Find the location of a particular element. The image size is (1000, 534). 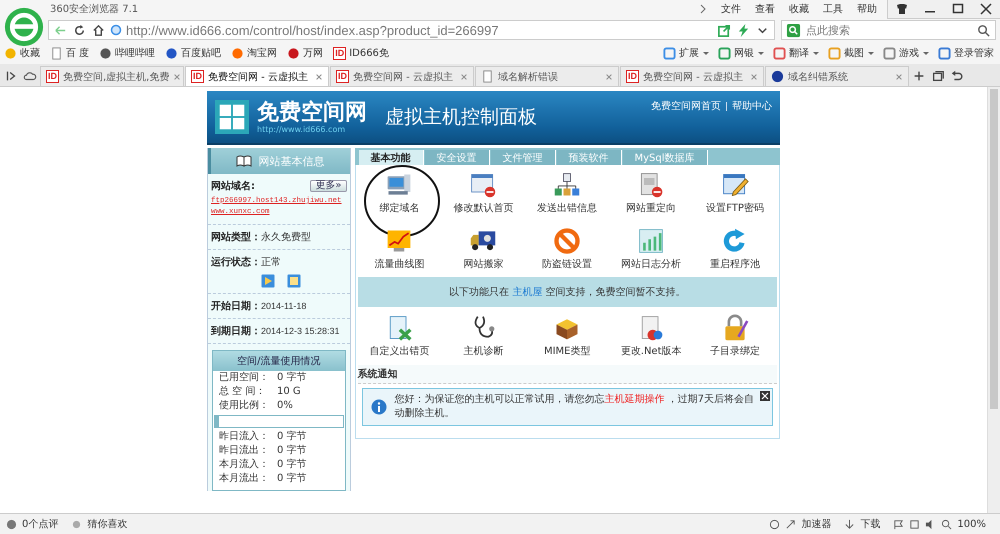

function-link: MIME类型 is located at coordinates (567, 351).